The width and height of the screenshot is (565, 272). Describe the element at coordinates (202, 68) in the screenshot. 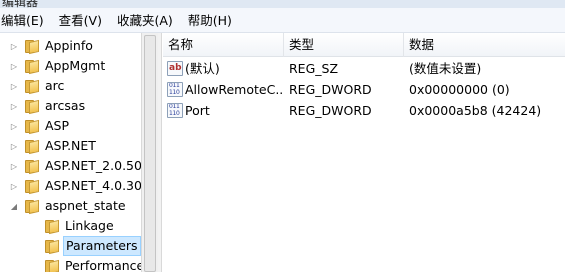

I see `value-name: (默认)` at that location.